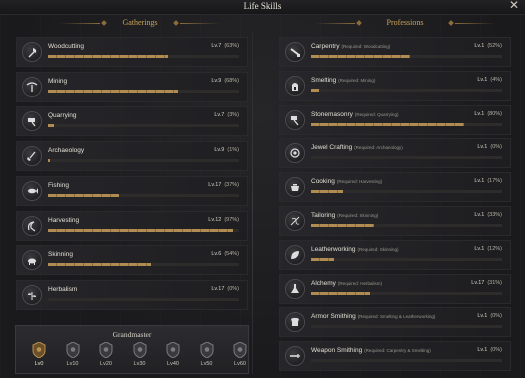  What do you see at coordinates (405, 22) in the screenshot?
I see `professions-header-label: Professions` at bounding box center [405, 22].